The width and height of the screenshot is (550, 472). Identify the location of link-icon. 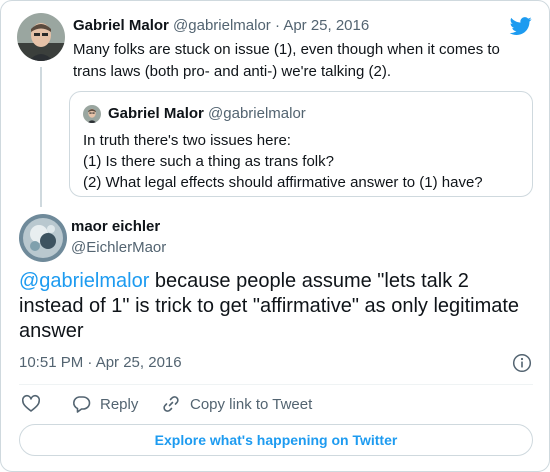
(171, 404).